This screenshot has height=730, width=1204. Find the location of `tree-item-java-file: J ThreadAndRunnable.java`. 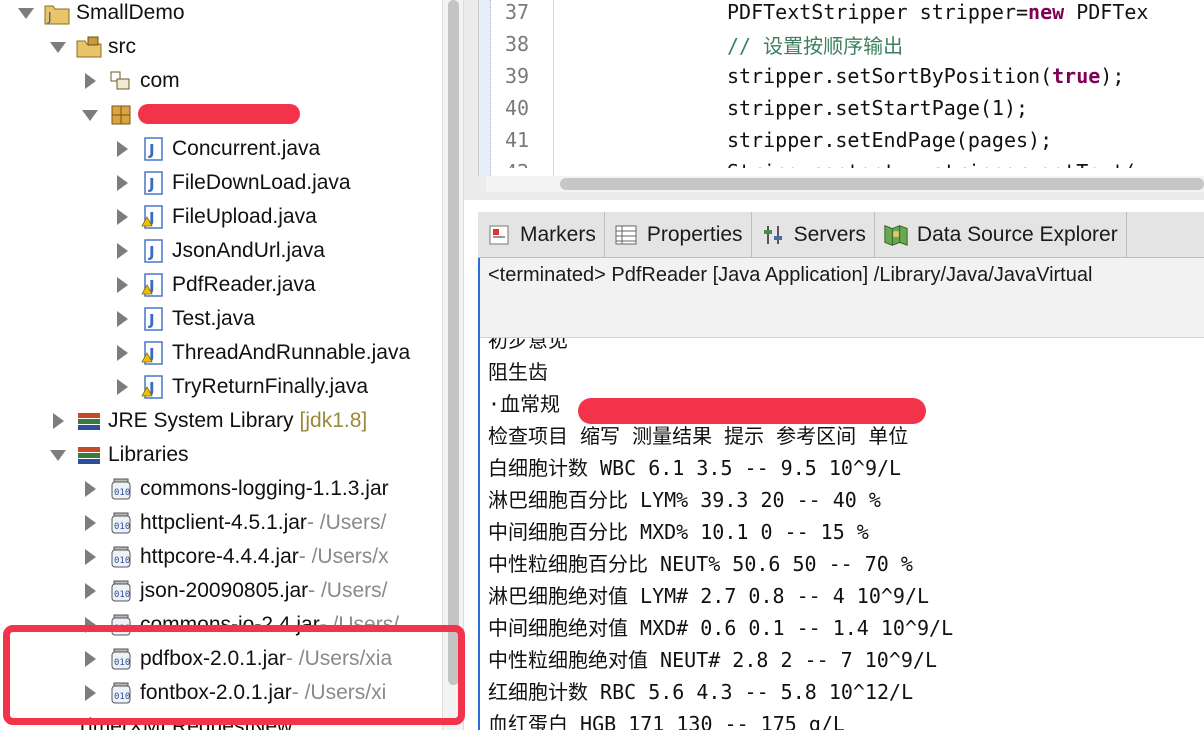

tree-item-java-file: J ThreadAndRunnable.java is located at coordinates (261, 353).